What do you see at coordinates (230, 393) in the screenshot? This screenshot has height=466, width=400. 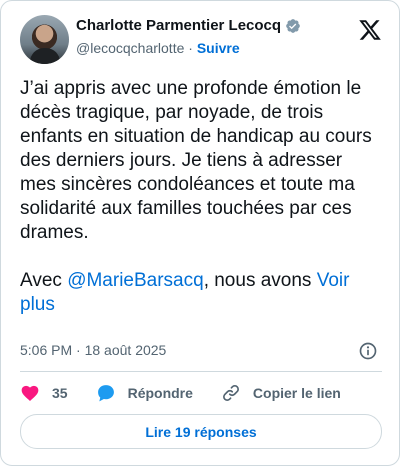 I see `link-icon` at bounding box center [230, 393].